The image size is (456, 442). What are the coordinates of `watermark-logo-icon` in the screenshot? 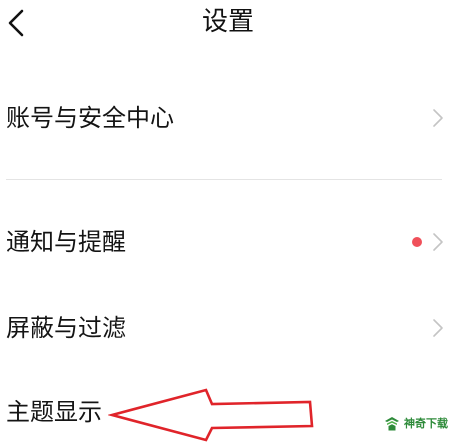 It's located at (392, 424).